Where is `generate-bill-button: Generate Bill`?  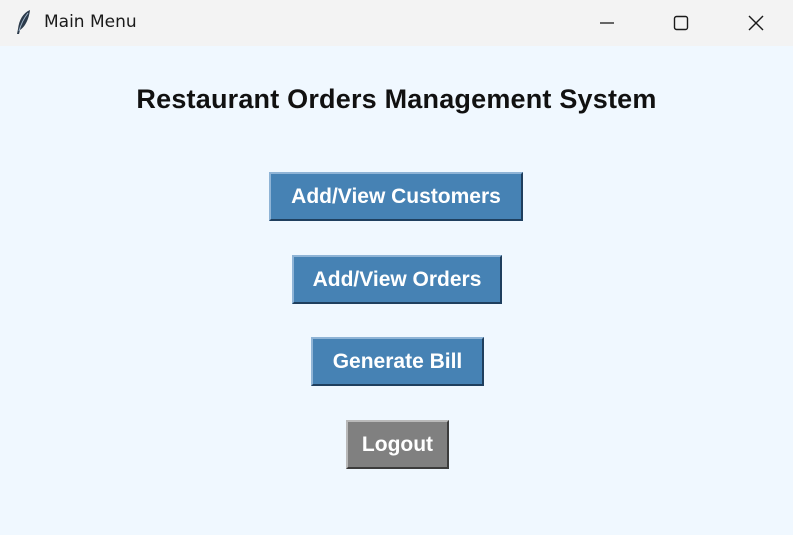
generate-bill-button: Generate Bill is located at coordinates (397, 361).